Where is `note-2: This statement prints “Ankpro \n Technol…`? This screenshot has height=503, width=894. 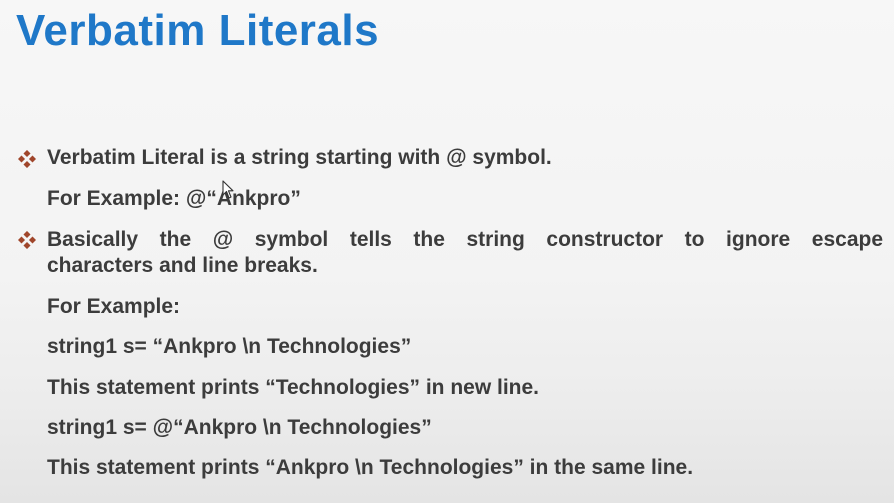
note-2: This statement prints “Ankpro \n Technol… is located at coordinates (370, 467).